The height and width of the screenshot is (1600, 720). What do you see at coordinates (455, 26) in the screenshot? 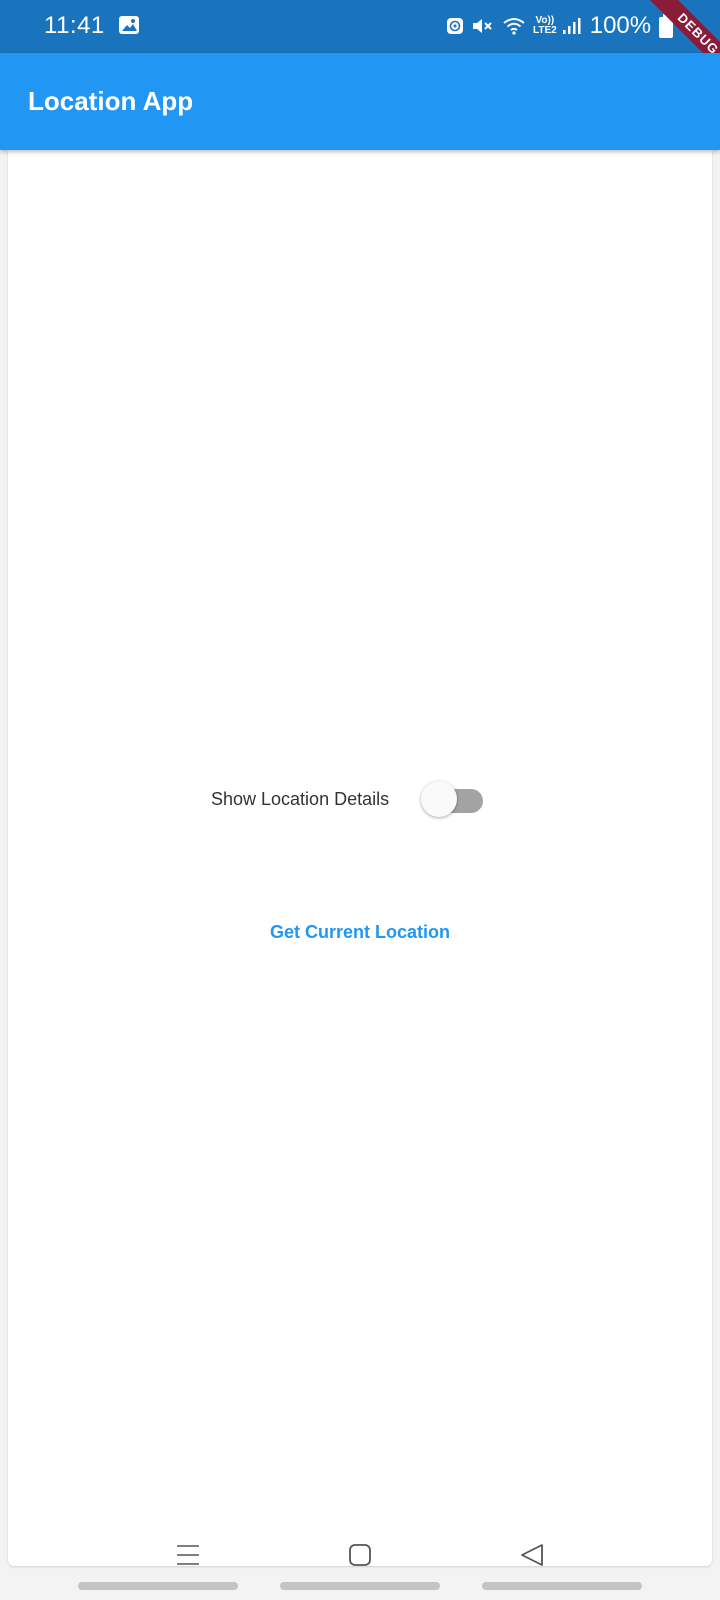
I see `whatsapp-icon` at bounding box center [455, 26].